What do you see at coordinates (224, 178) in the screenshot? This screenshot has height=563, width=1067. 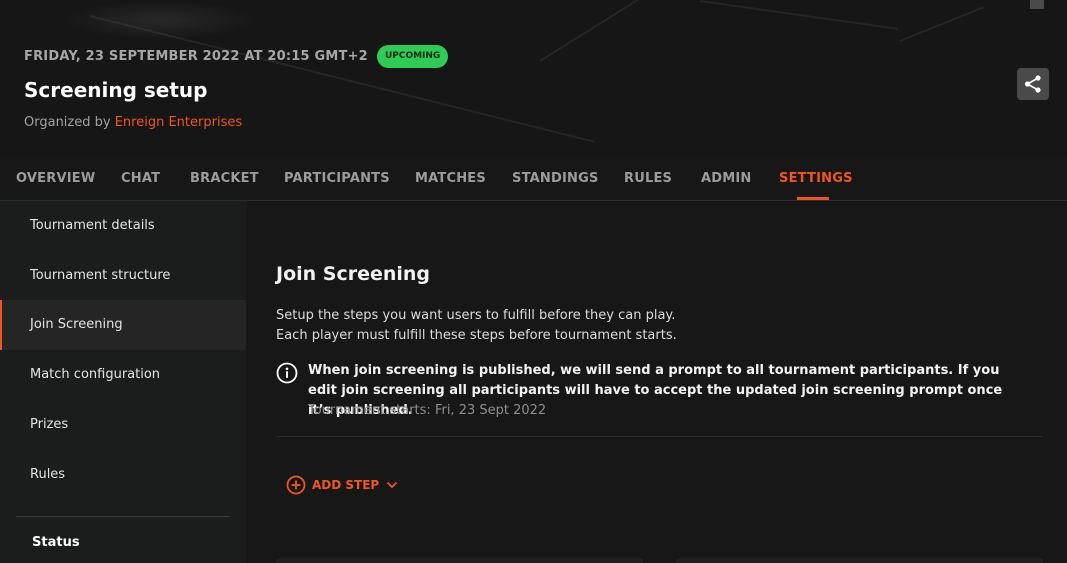 I see `tab-bracket: BRACKET` at bounding box center [224, 178].